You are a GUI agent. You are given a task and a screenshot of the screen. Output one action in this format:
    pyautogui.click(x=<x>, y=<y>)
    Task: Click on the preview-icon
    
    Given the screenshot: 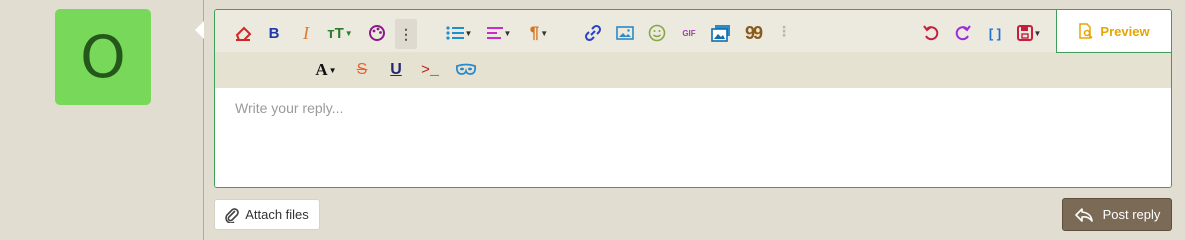 What is the action you would take?
    pyautogui.click(x=1086, y=31)
    